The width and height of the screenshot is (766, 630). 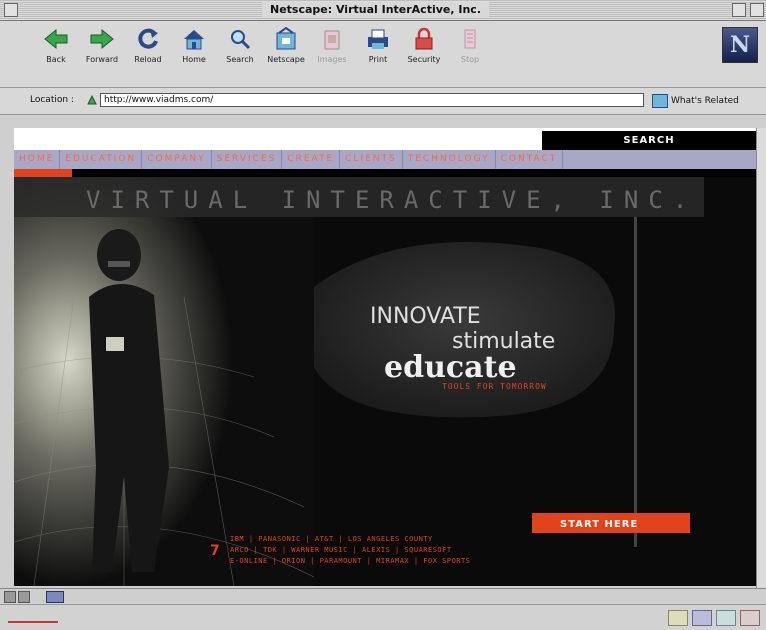 What do you see at coordinates (92, 100) in the screenshot?
I see `page-proxy-icon` at bounding box center [92, 100].